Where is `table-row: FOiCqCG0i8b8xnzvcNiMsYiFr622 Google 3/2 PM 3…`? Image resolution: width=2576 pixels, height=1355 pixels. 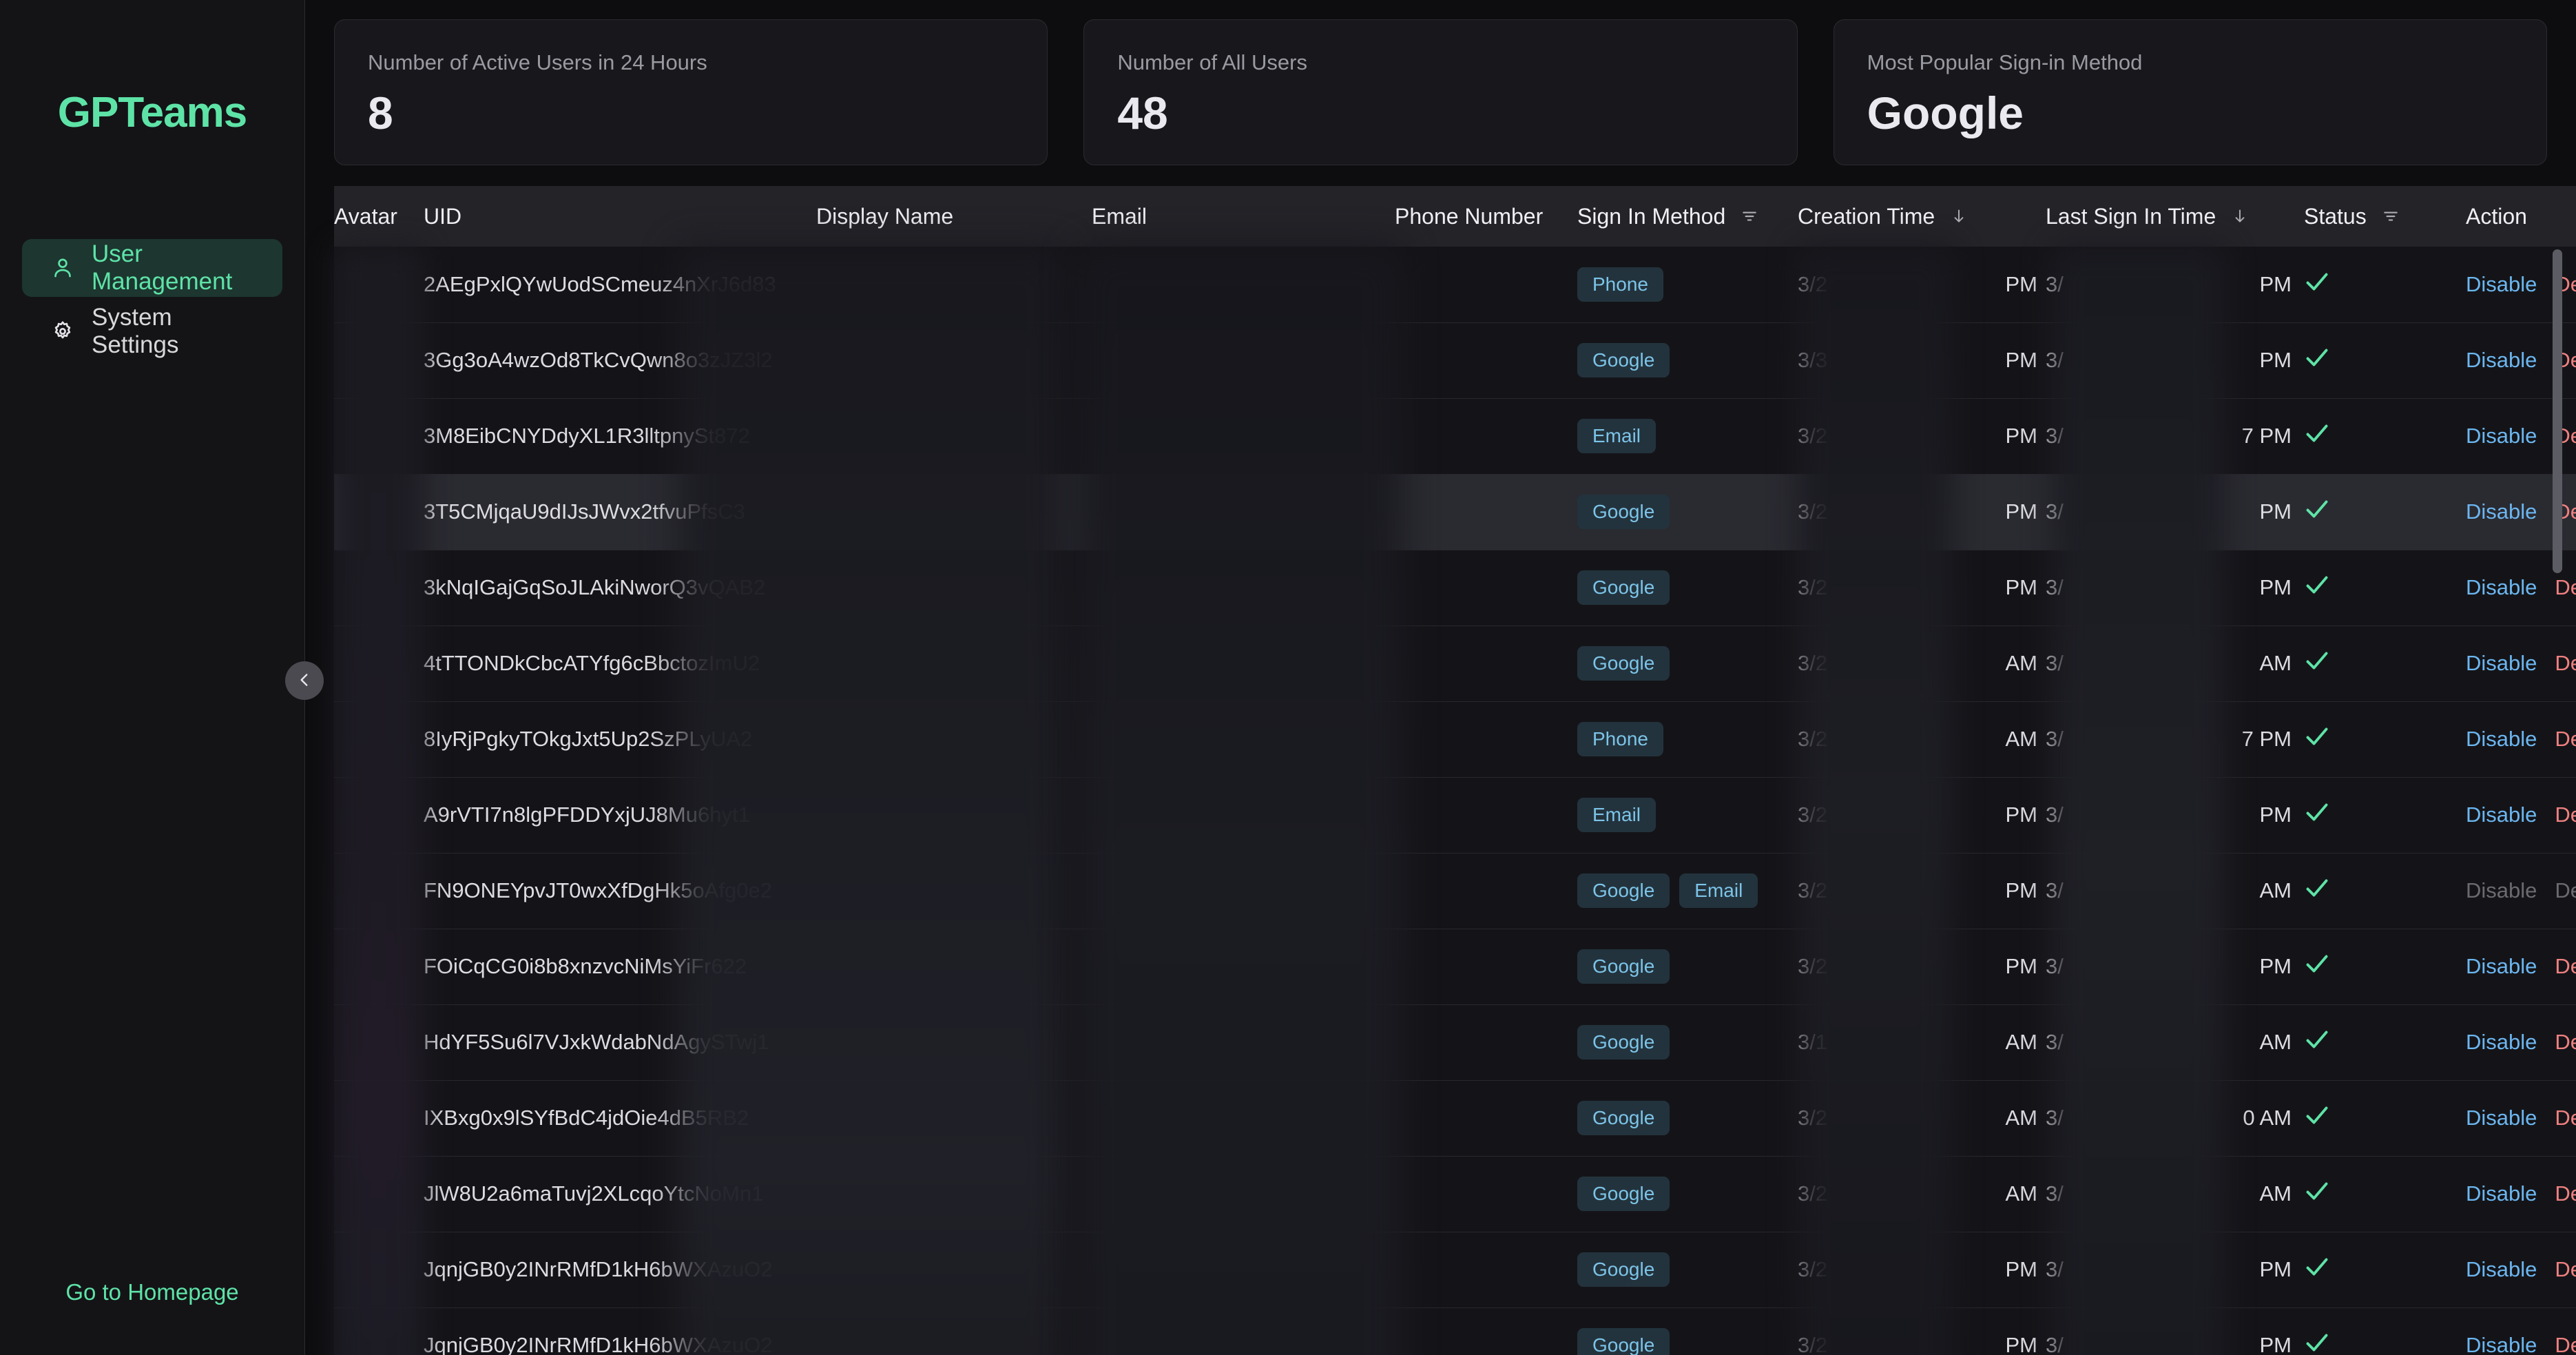 table-row: FOiCqCG0i8b8xnzvcNiMsYiFr622 Google 3/2 PM 3… is located at coordinates (1455, 967).